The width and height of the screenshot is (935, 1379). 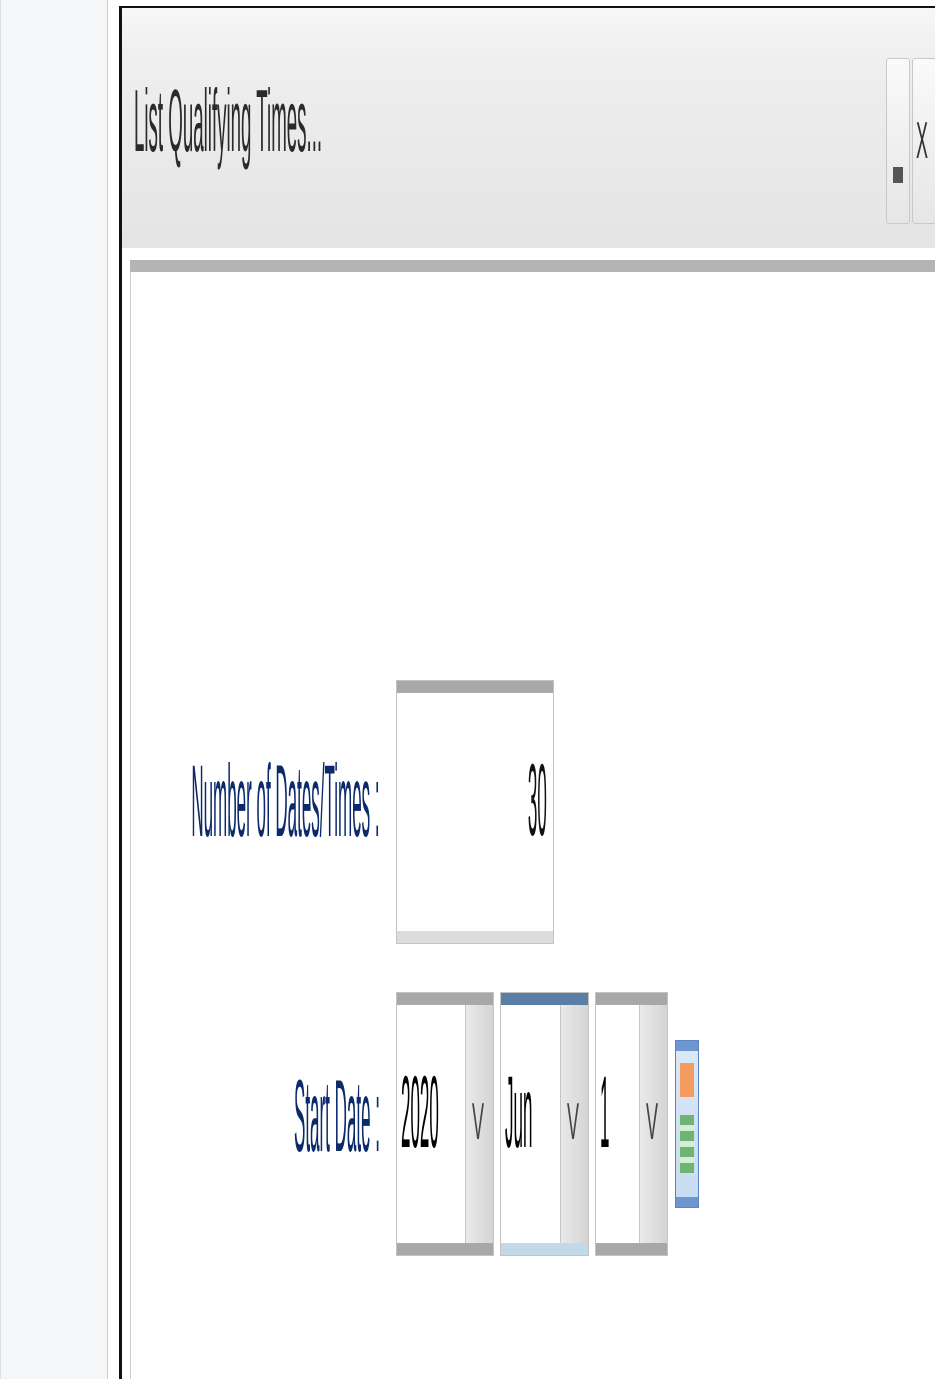 What do you see at coordinates (544, 1124) in the screenshot?
I see `month-dropdown: Jun V` at bounding box center [544, 1124].